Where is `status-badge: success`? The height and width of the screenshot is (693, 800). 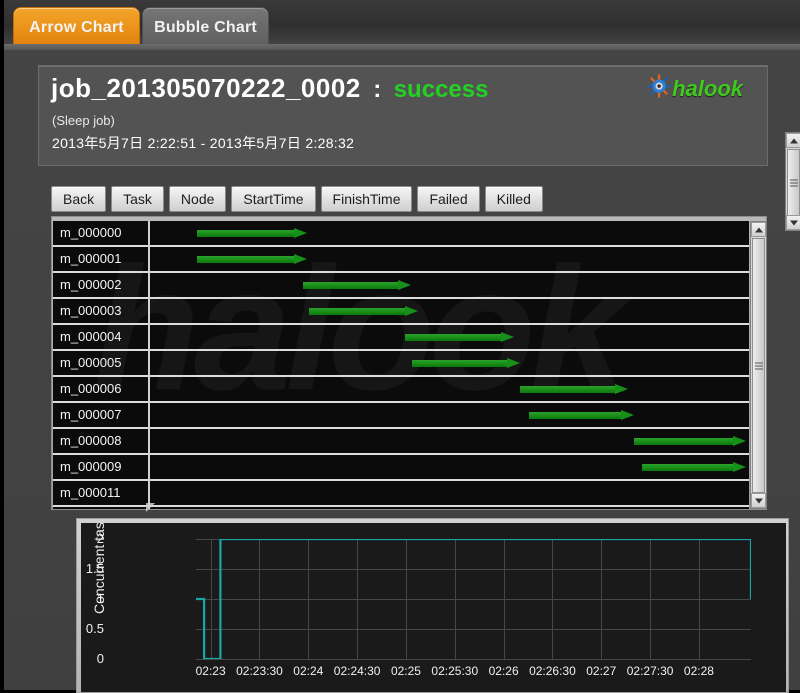 status-badge: success is located at coordinates (441, 89).